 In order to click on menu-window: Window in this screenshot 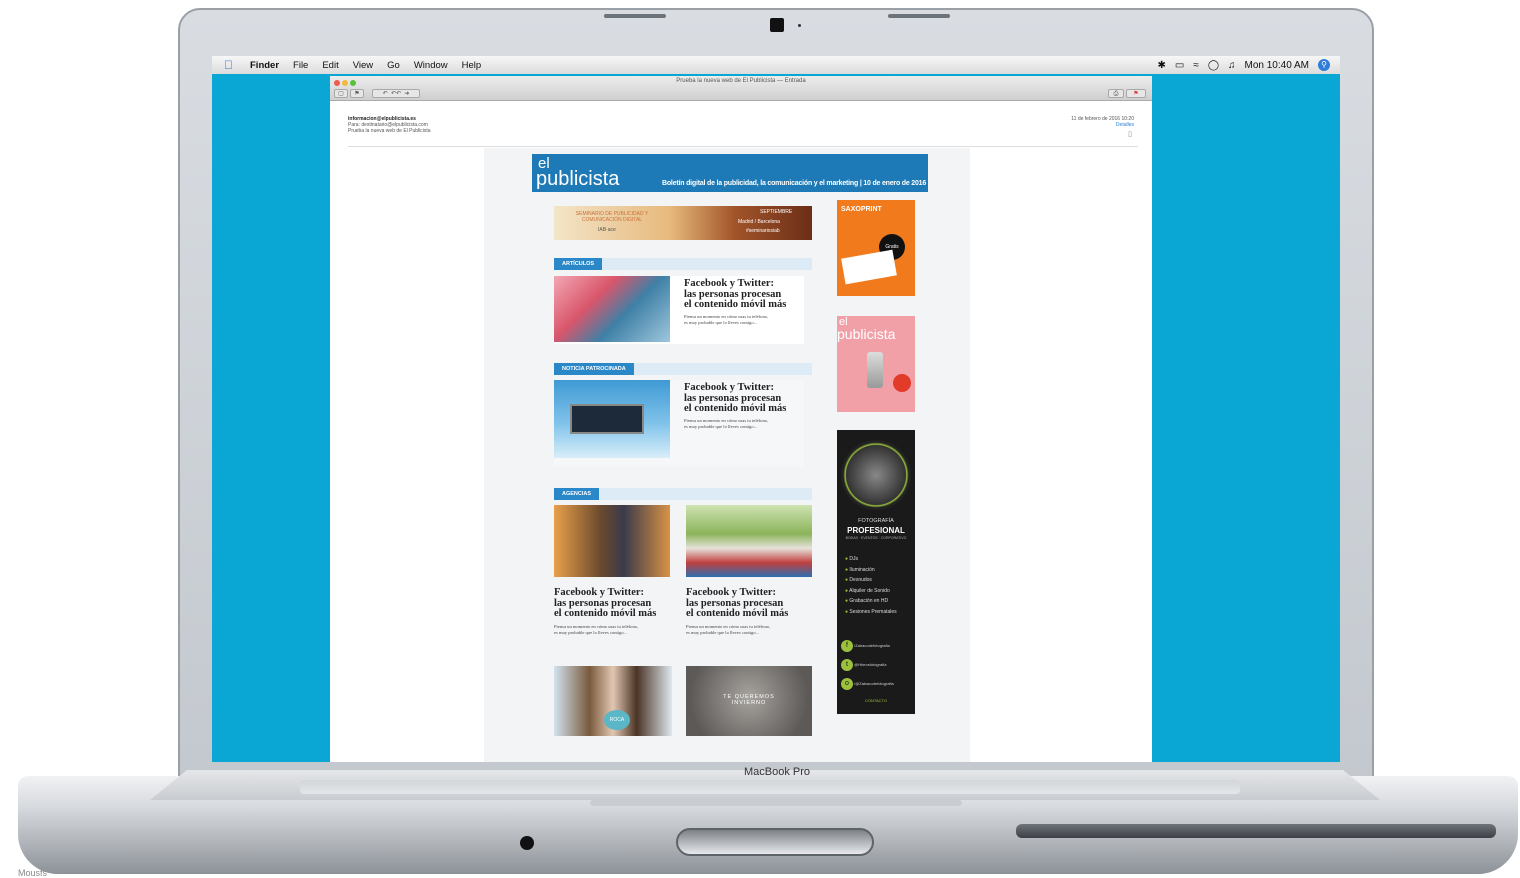, I will do `click(431, 65)`.